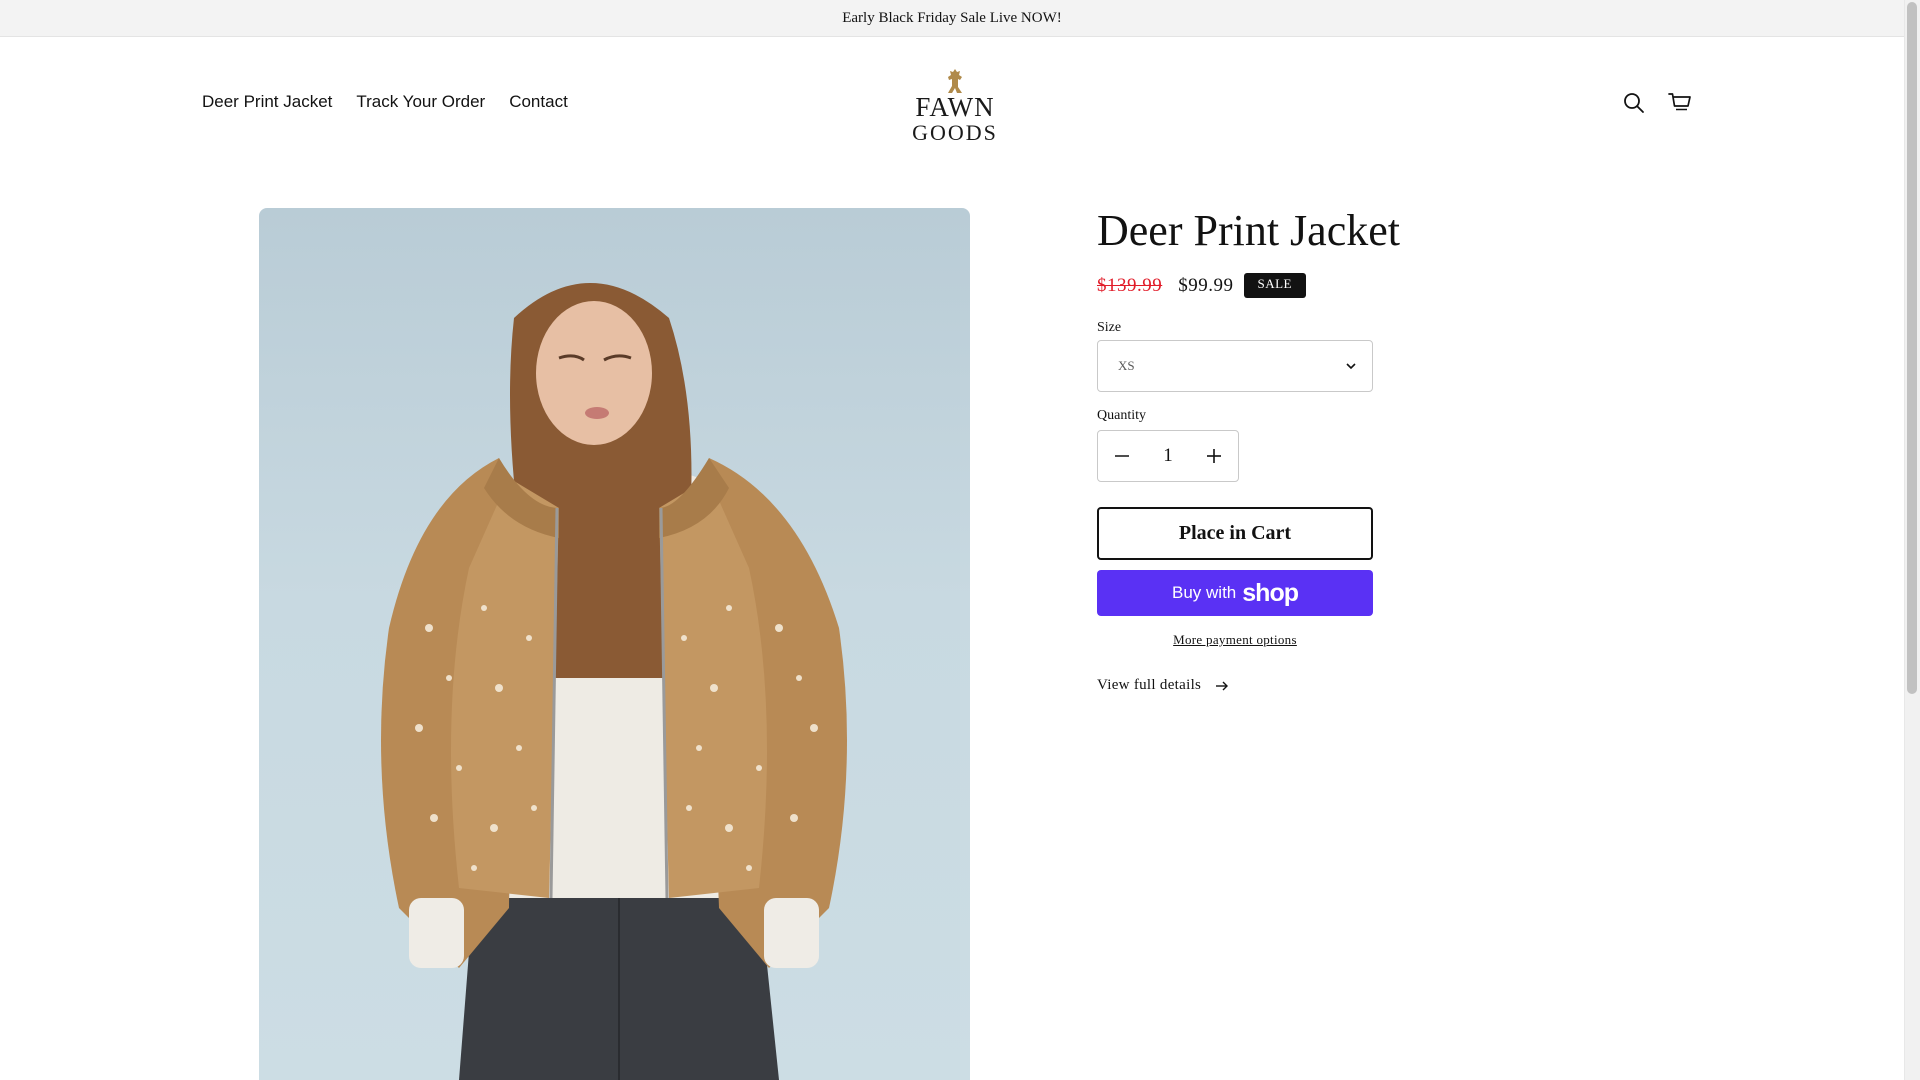 Image resolution: width=1920 pixels, height=1080 pixels. I want to click on quantity-increase-button, so click(1214, 456).